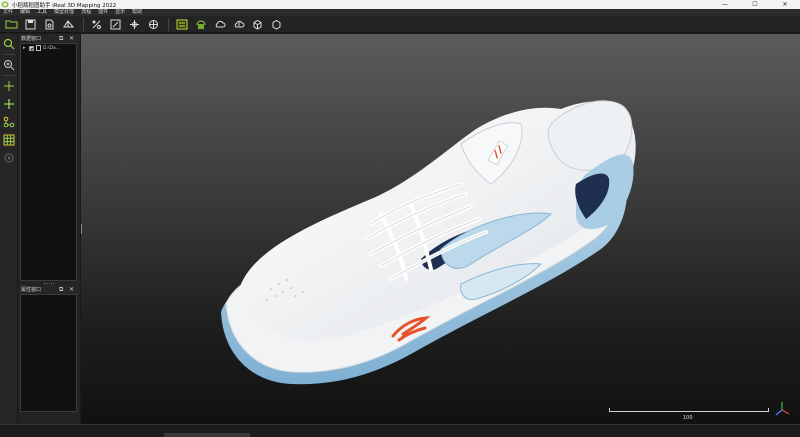 This screenshot has height=437, width=800. Describe the element at coordinates (38, 48) in the screenshot. I see `file-icon` at that location.